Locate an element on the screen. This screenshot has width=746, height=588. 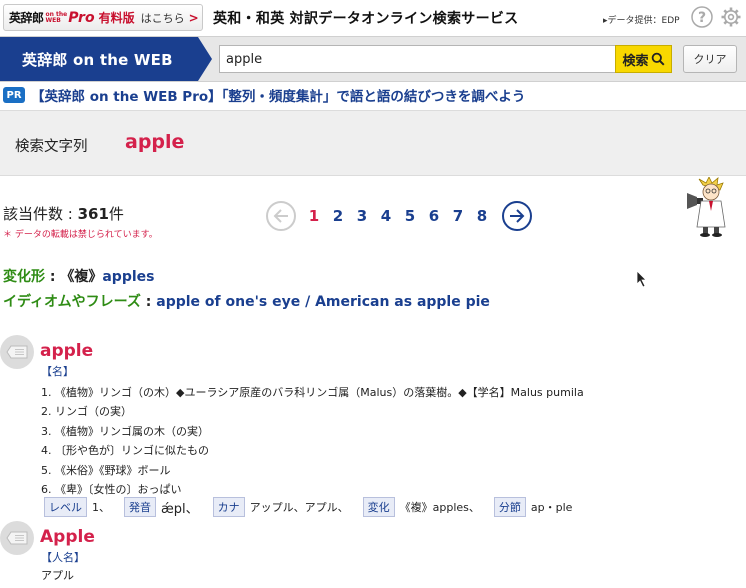
kana-tag: カナ is located at coordinates (228, 507).